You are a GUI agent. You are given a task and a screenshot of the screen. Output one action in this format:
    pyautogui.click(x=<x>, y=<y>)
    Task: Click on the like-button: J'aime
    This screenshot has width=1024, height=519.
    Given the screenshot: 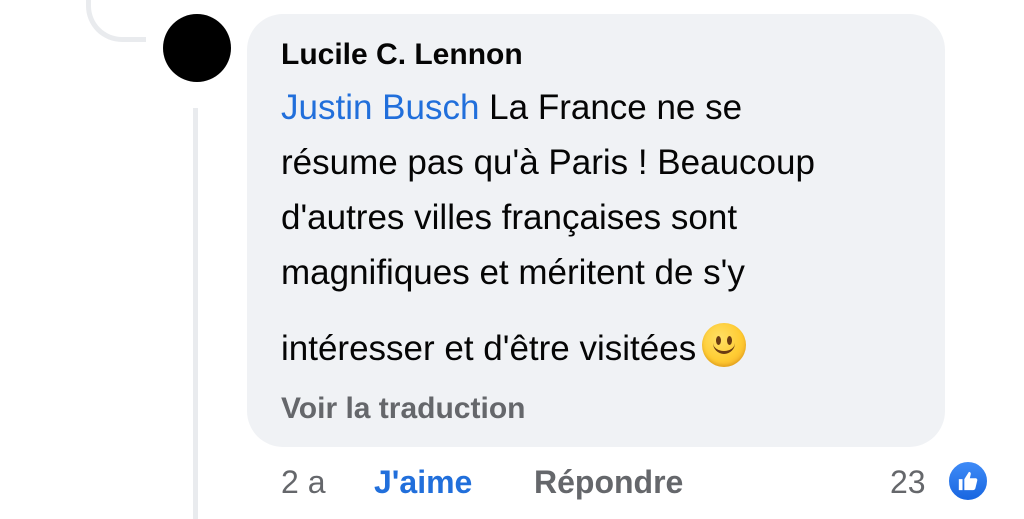 What is the action you would take?
    pyautogui.click(x=423, y=482)
    